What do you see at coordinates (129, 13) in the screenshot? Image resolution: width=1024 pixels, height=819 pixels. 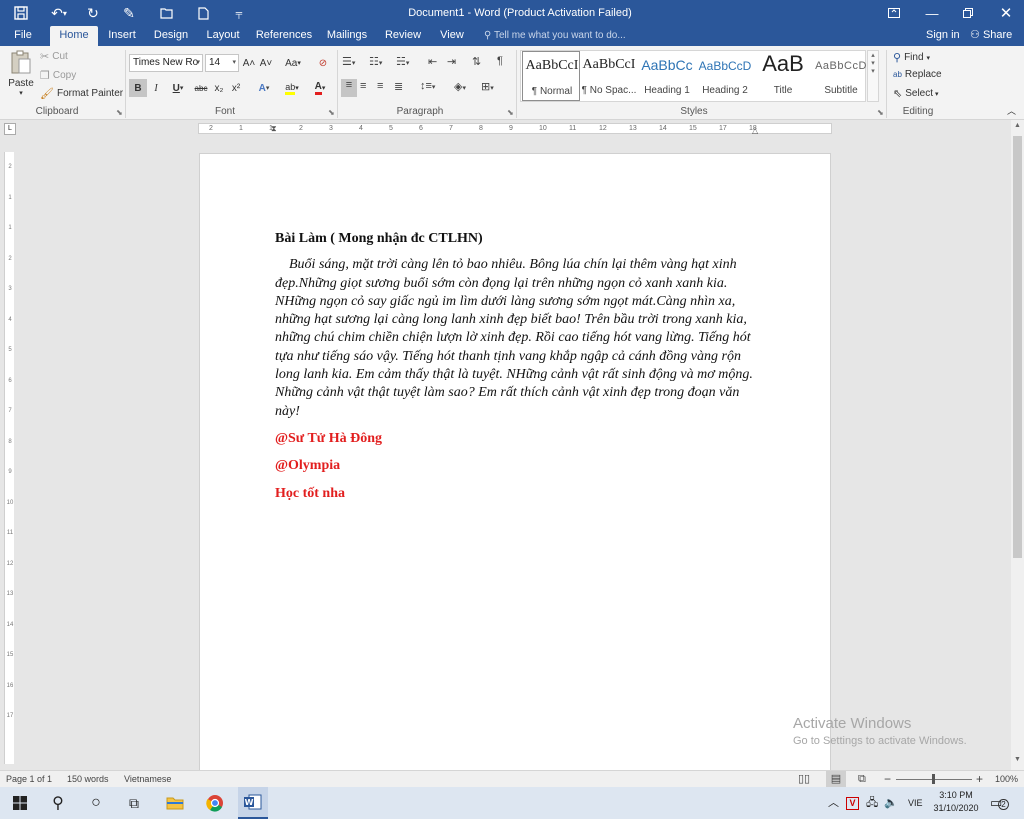 I see `touch-mode-icon: ✎` at bounding box center [129, 13].